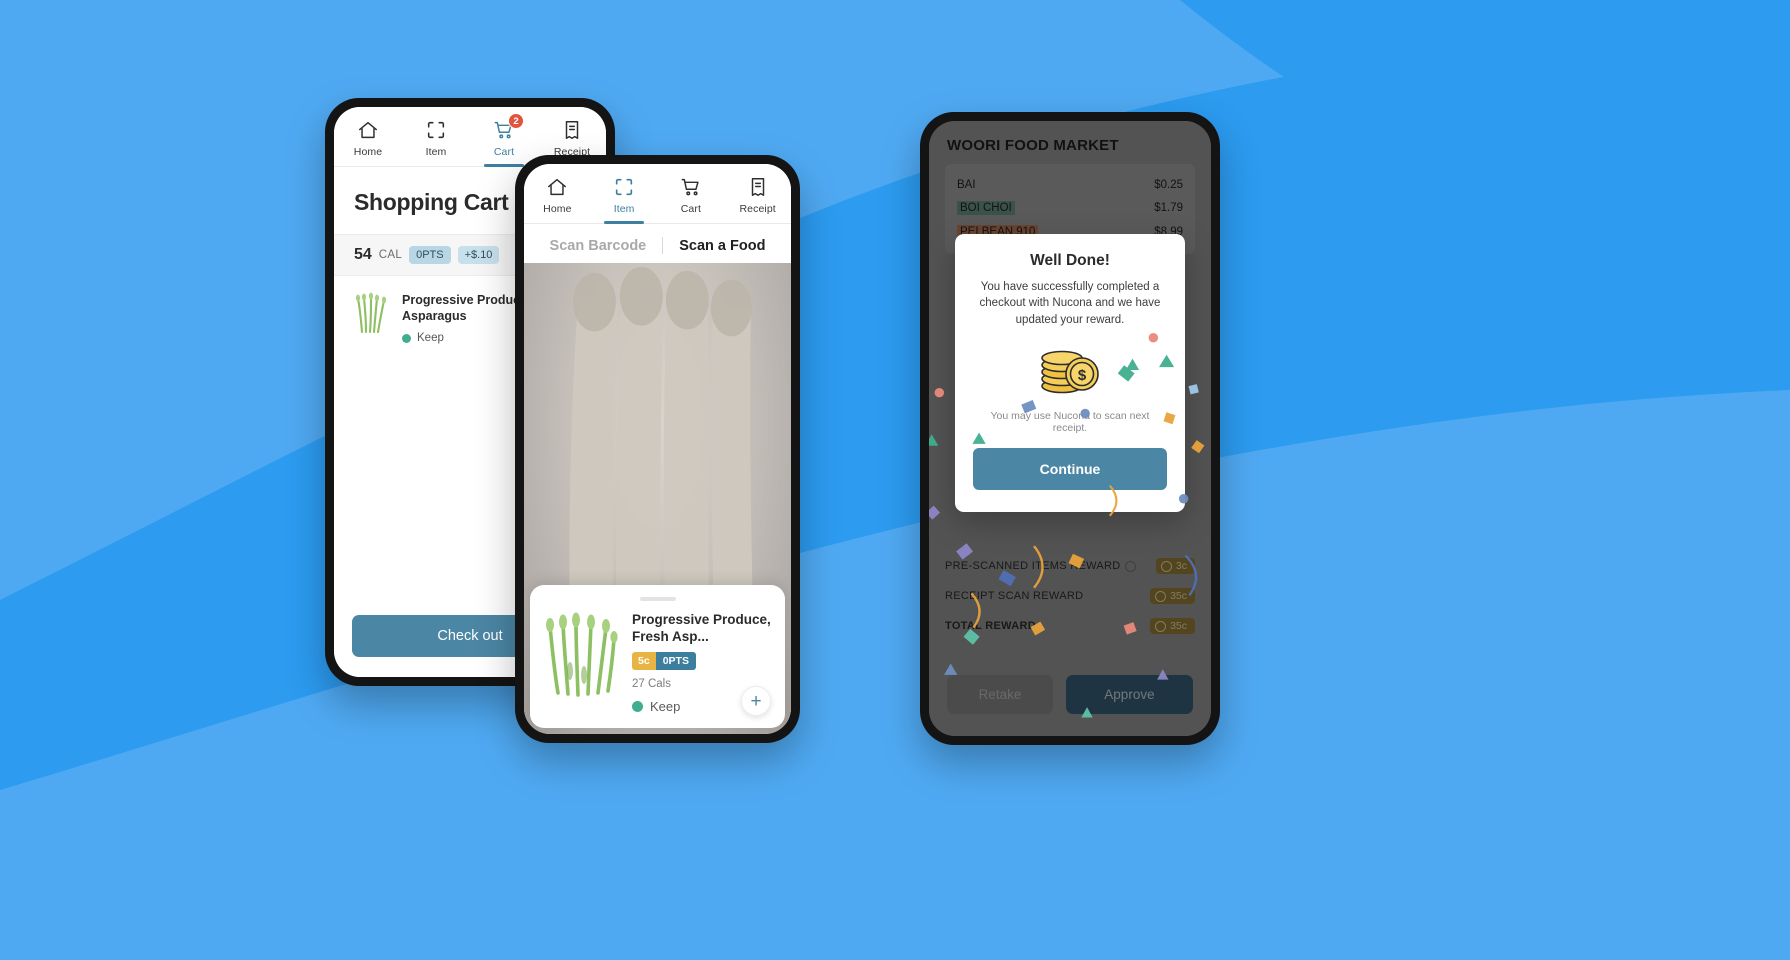  What do you see at coordinates (1070, 260) in the screenshot?
I see `modal-title: Well Done!` at bounding box center [1070, 260].